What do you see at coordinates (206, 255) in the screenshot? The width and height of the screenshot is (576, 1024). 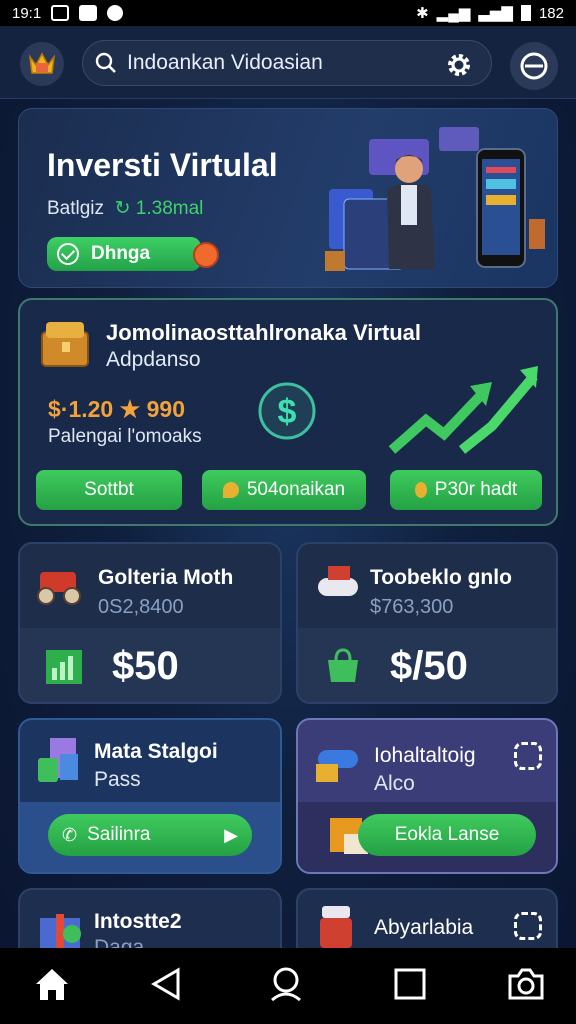 I see `record-icon` at bounding box center [206, 255].